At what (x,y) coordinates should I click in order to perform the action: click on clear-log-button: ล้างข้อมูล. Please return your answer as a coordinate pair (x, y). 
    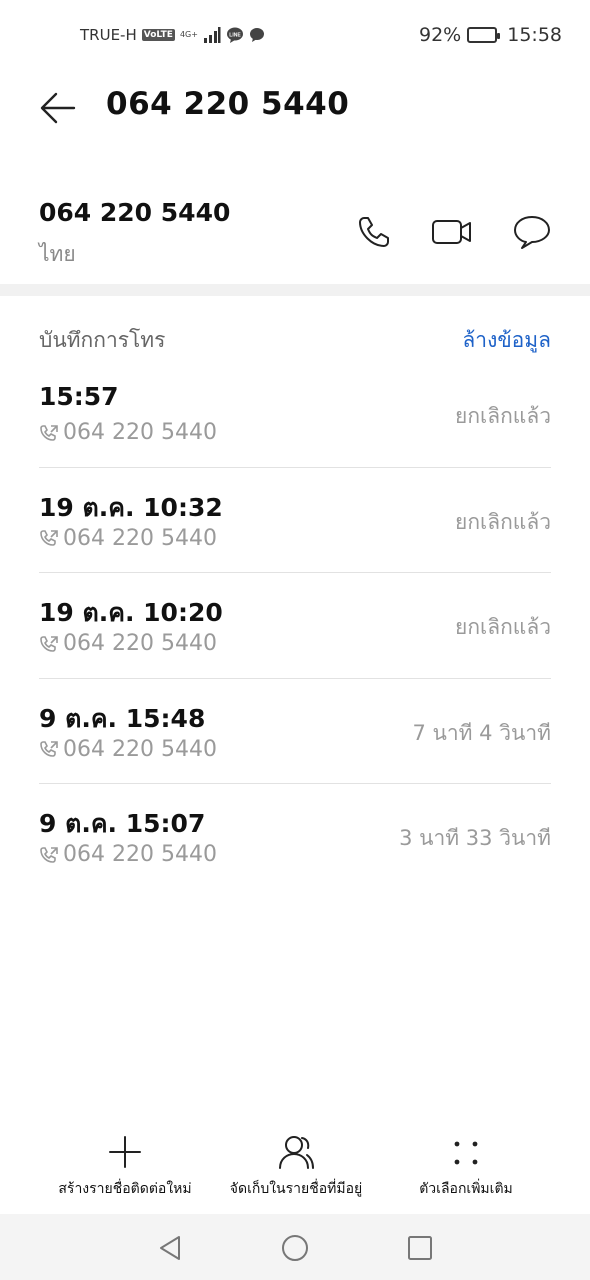
    Looking at the image, I should click on (506, 340).